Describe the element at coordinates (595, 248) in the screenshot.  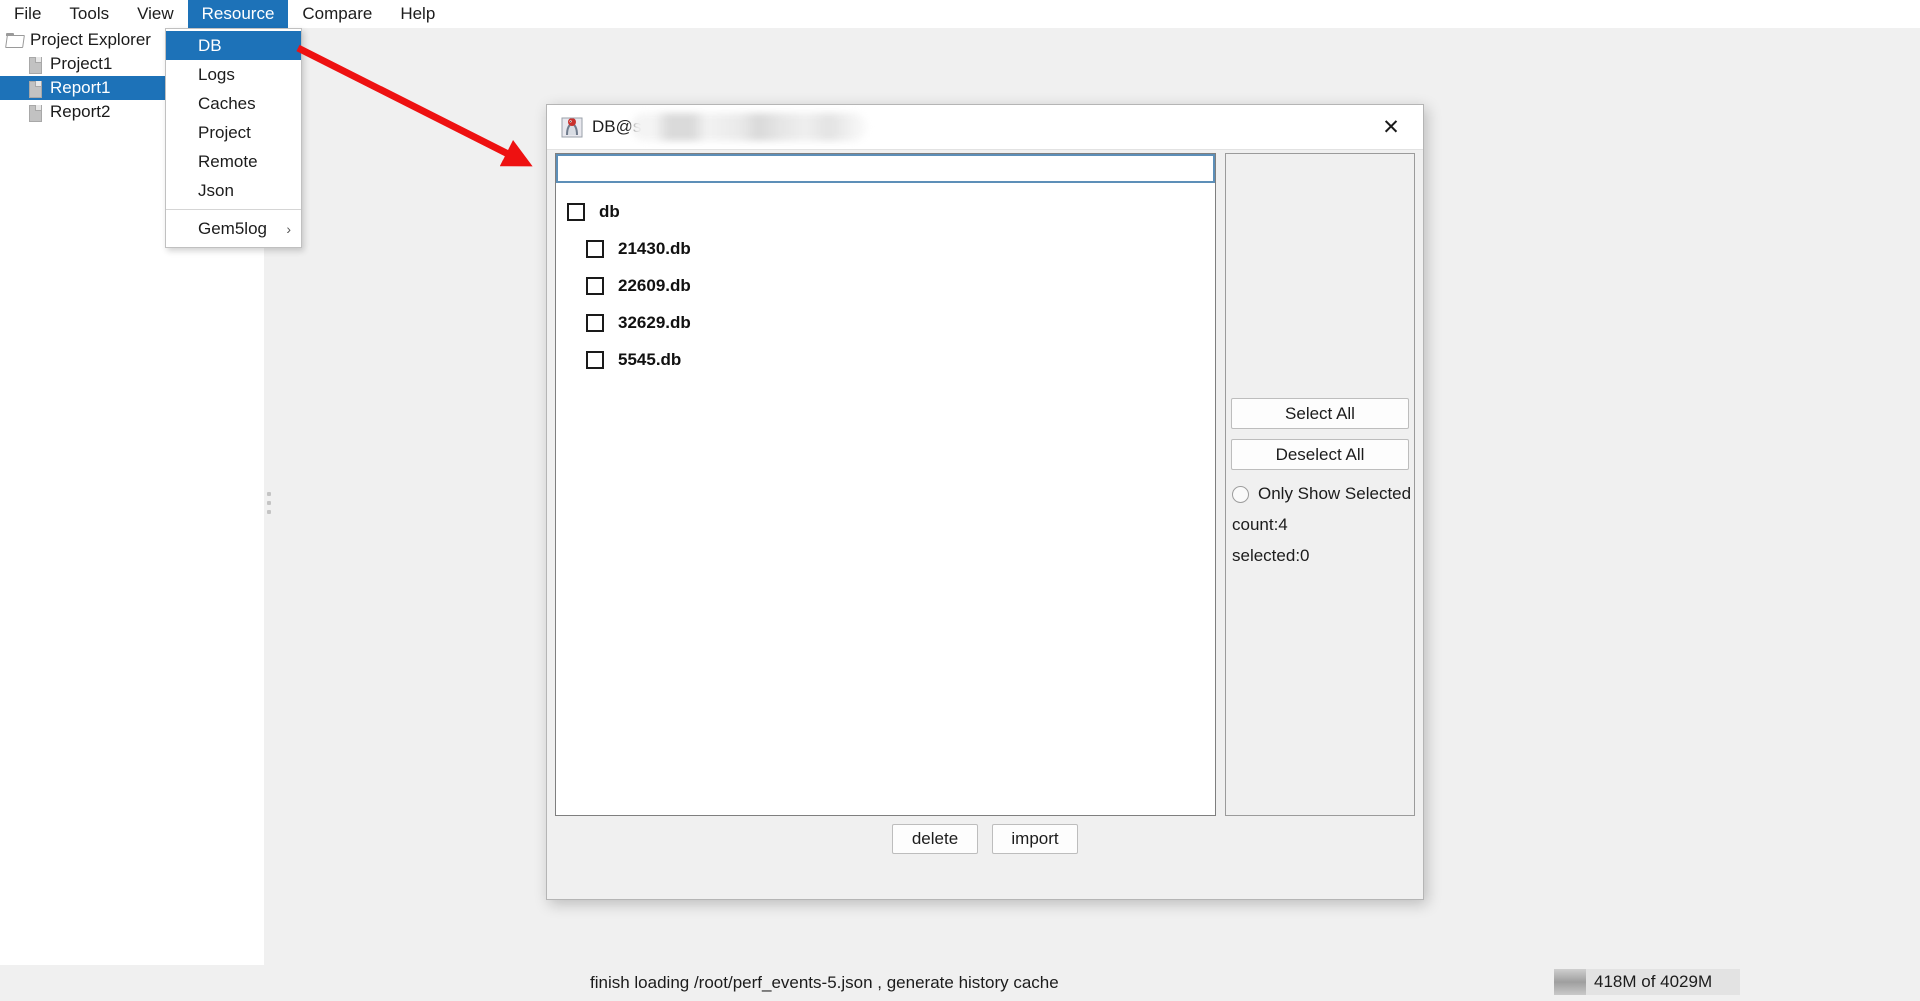
I see `checkbox-21430-db` at that location.